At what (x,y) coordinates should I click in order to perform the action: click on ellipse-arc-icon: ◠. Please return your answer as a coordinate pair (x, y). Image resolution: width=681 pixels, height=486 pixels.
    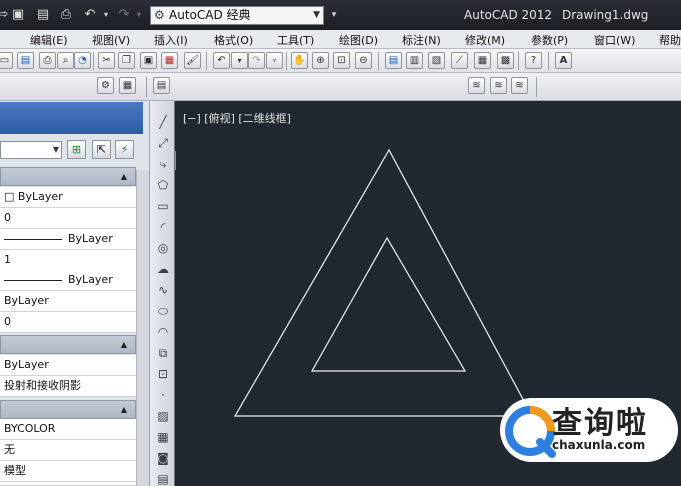
    Looking at the image, I should click on (163, 332).